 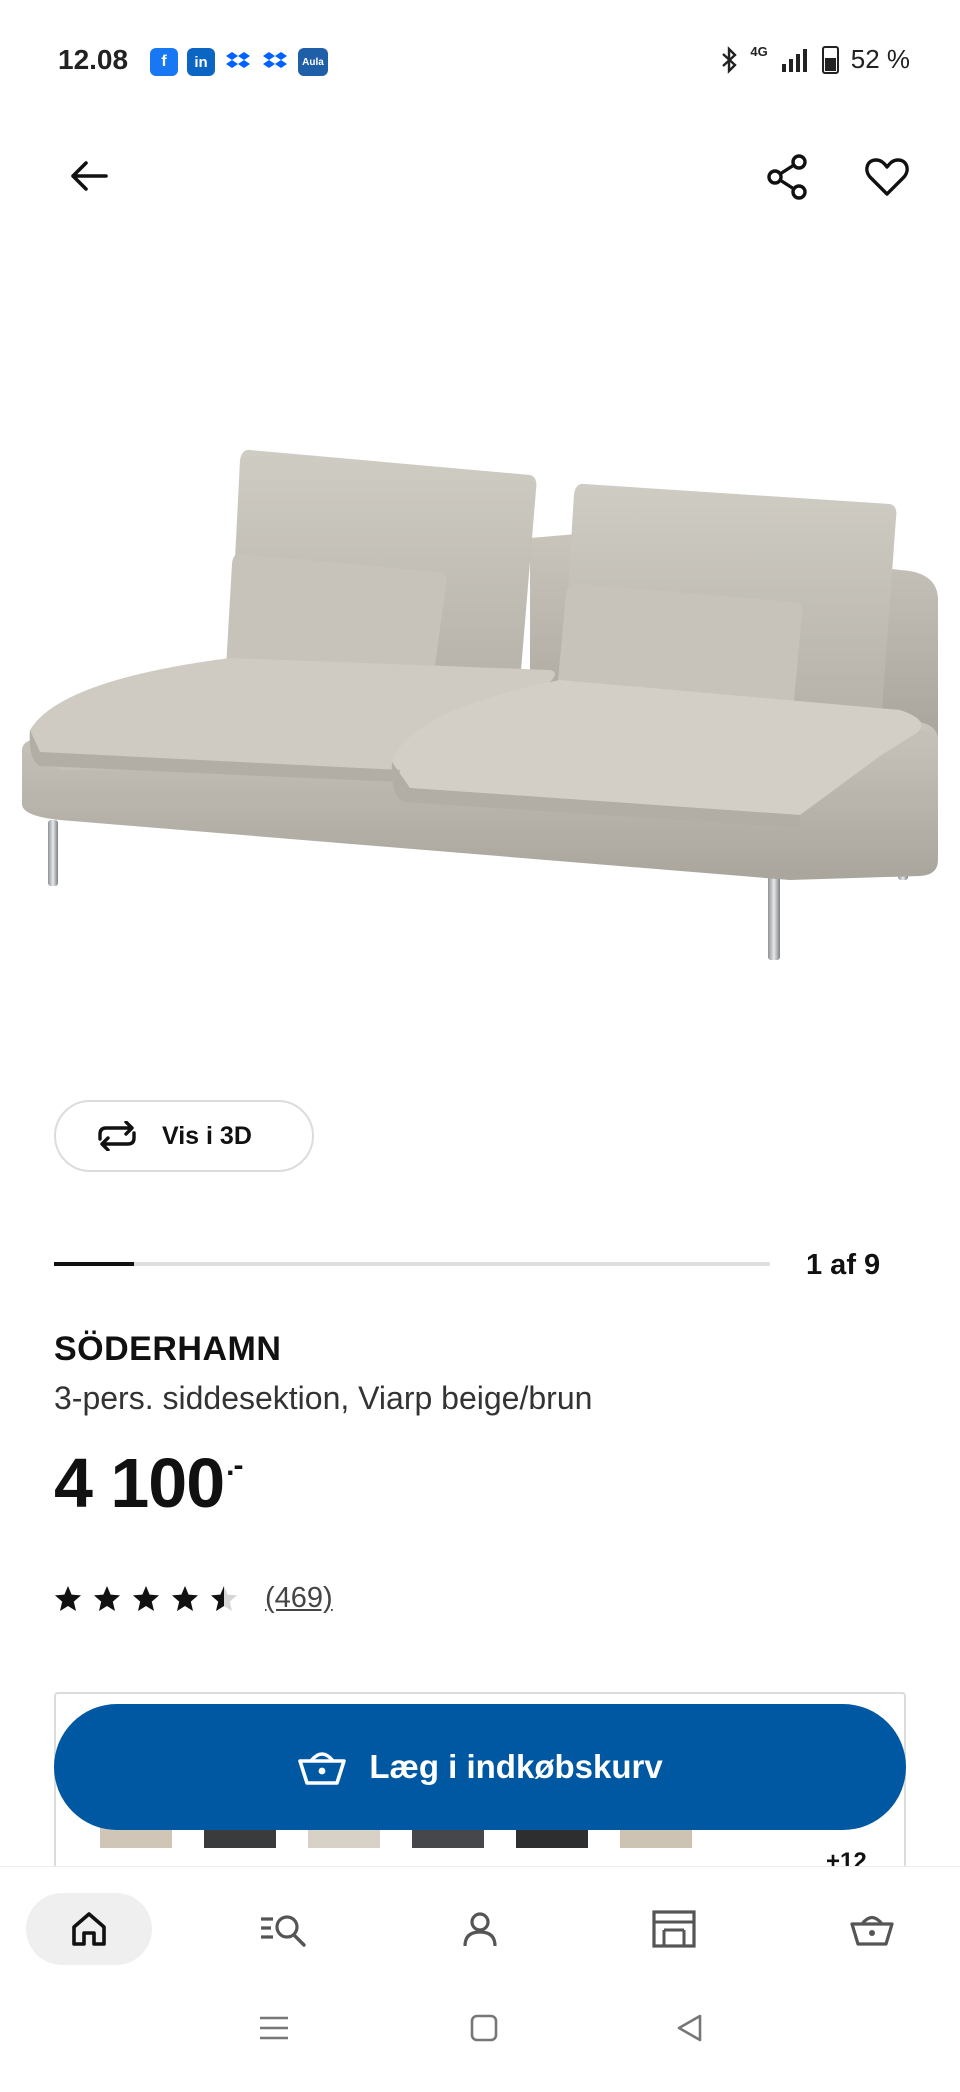 I want to click on product-name: SÖDERHAMN, so click(x=168, y=1349).